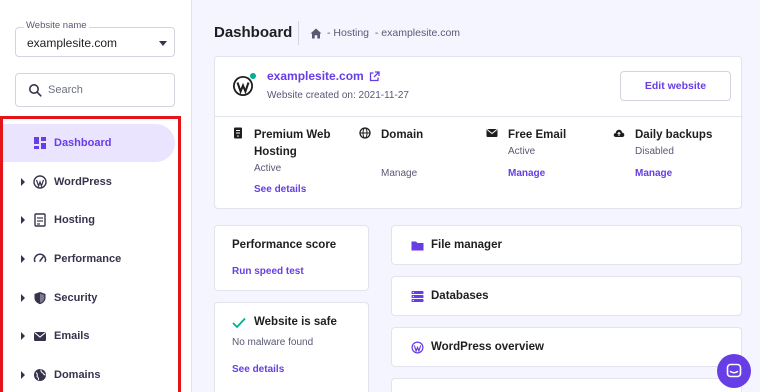 The width and height of the screenshot is (760, 392). Describe the element at coordinates (566, 385) in the screenshot. I see `next-tool-card` at that location.